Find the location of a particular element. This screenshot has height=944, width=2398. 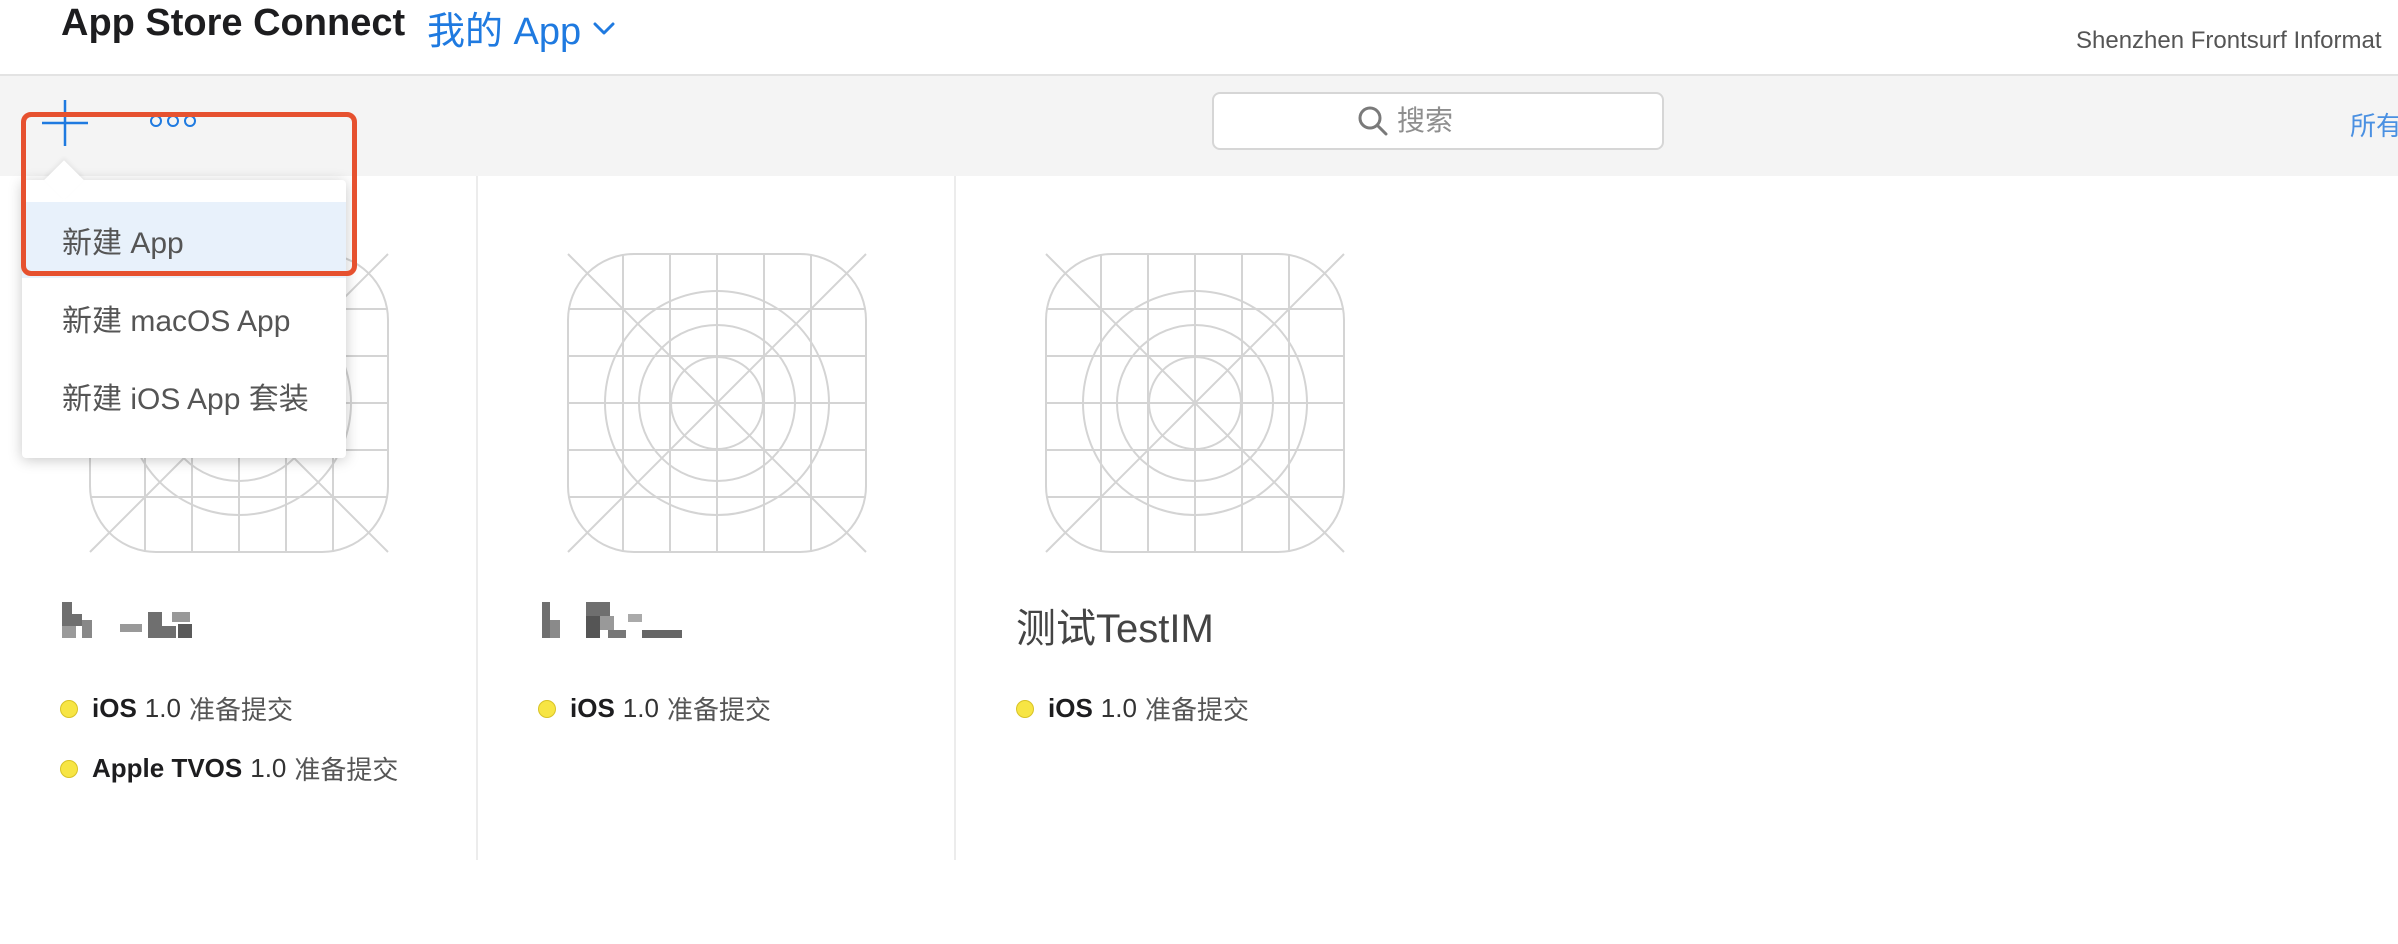

menu-item-new-ios-app-bundle: 新建 iOS App 套装 is located at coordinates (184, 396).